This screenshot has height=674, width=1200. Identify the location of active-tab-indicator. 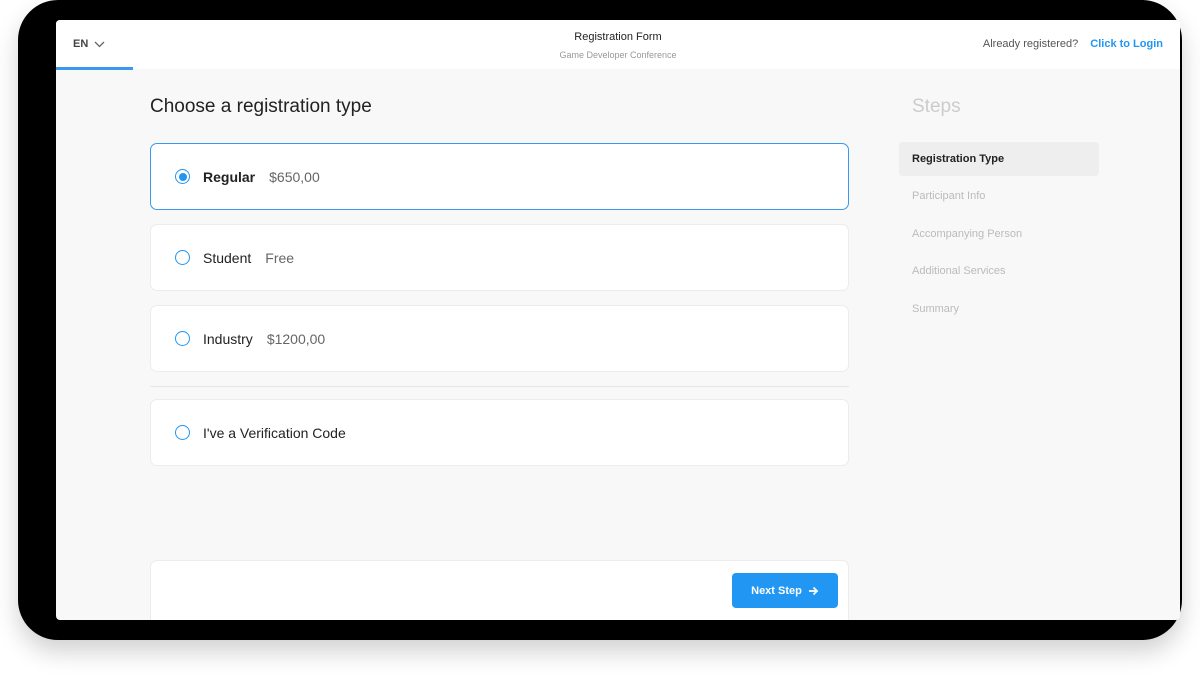
(94, 68).